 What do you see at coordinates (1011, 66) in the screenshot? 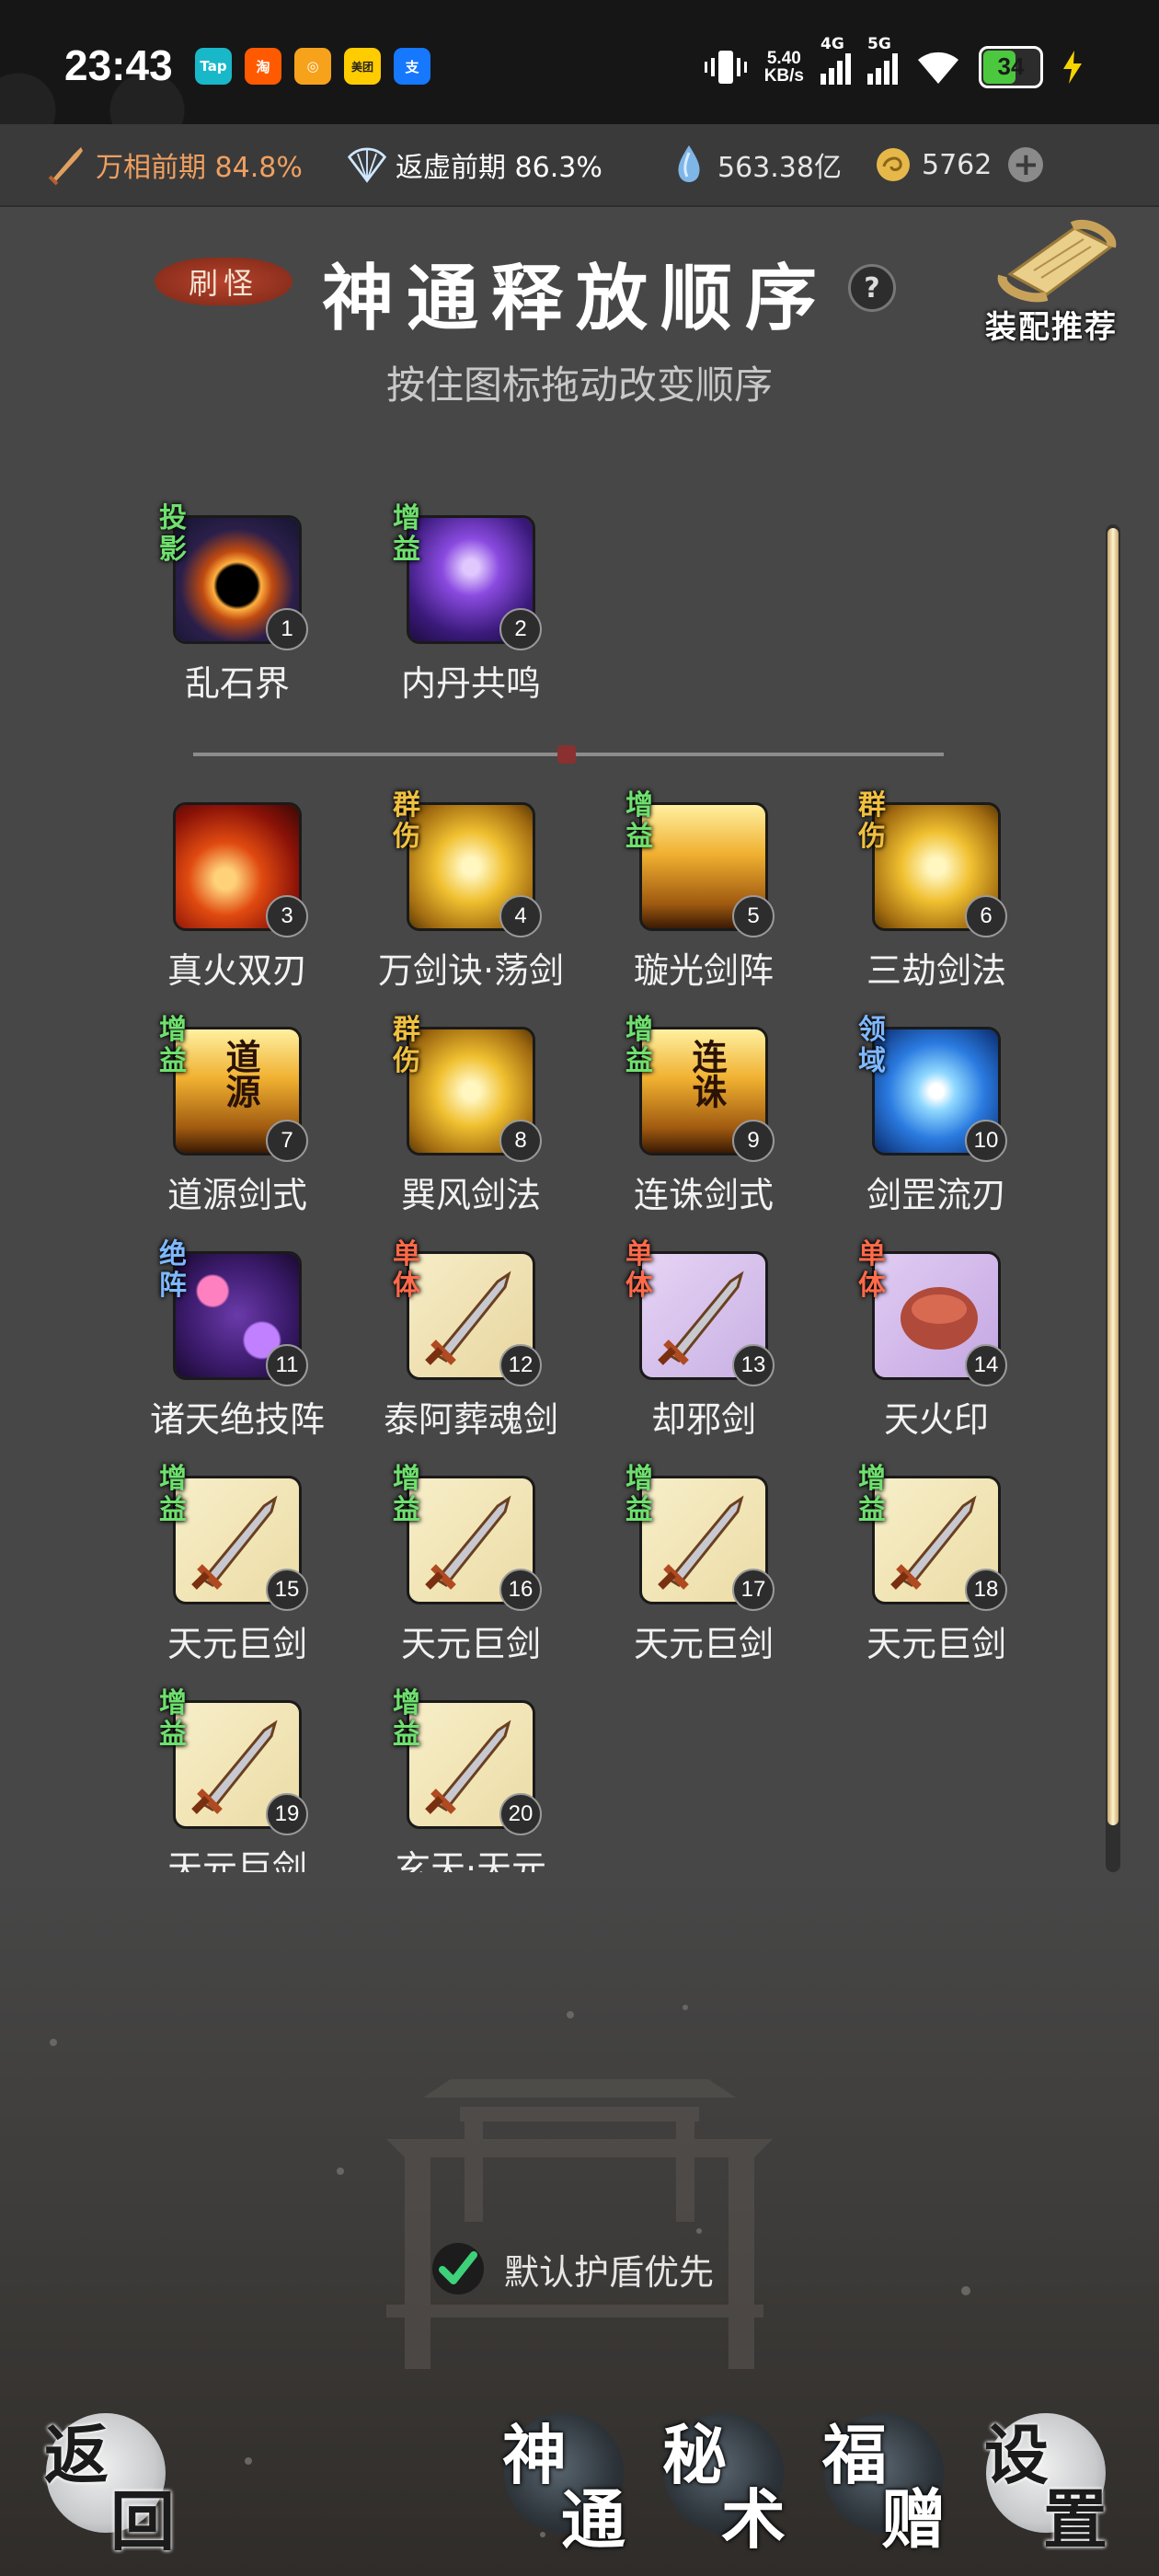
I see `battery-icon: 34` at bounding box center [1011, 66].